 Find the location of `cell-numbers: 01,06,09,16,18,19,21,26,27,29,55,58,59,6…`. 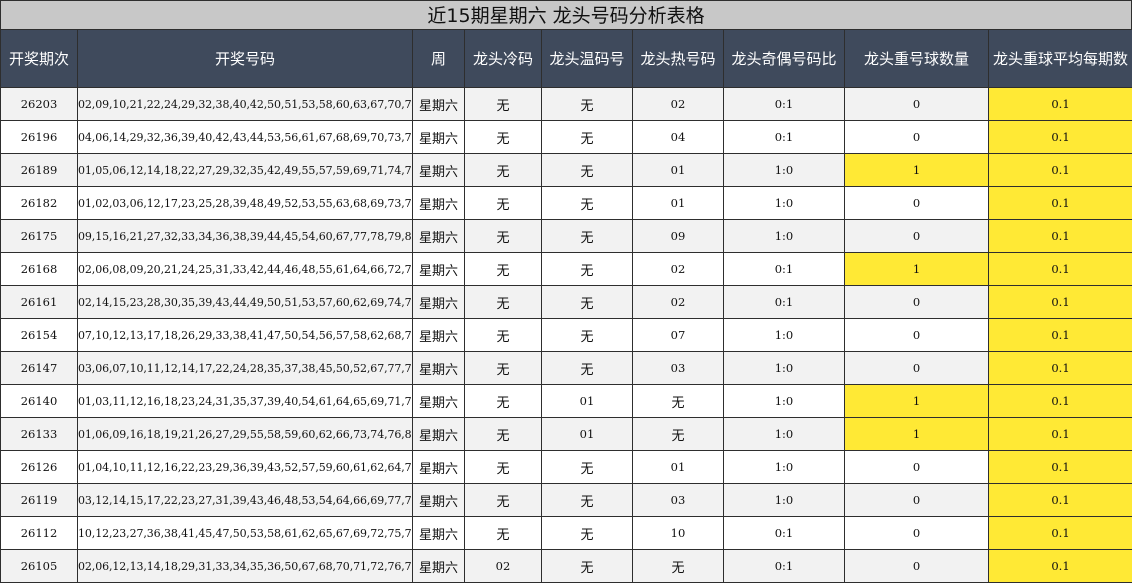

cell-numbers: 01,06,09,16,18,19,21,26,27,29,55,58,59,6… is located at coordinates (245, 434).